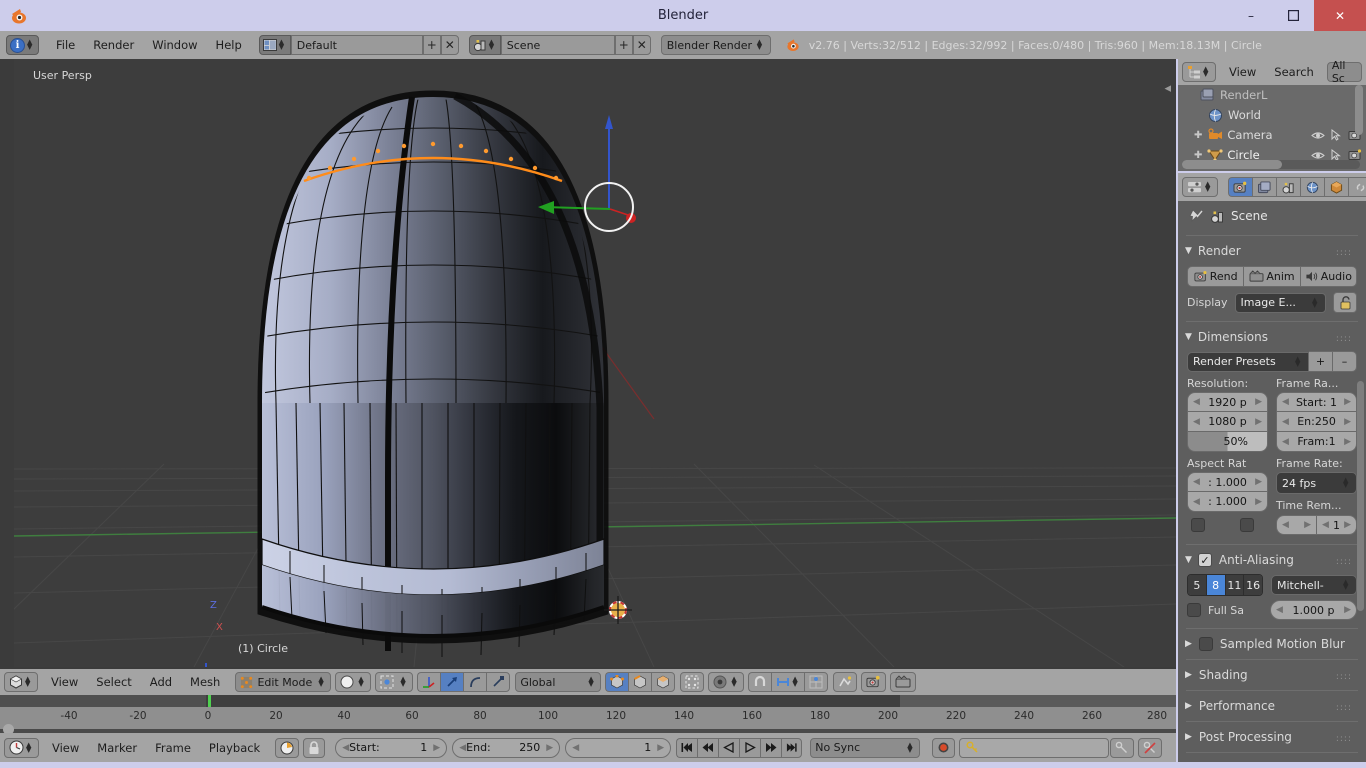 This screenshot has height=768, width=1366. What do you see at coordinates (1200, 187) in the screenshot?
I see `properties-editor-type-button: ▲ ▼` at bounding box center [1200, 187].